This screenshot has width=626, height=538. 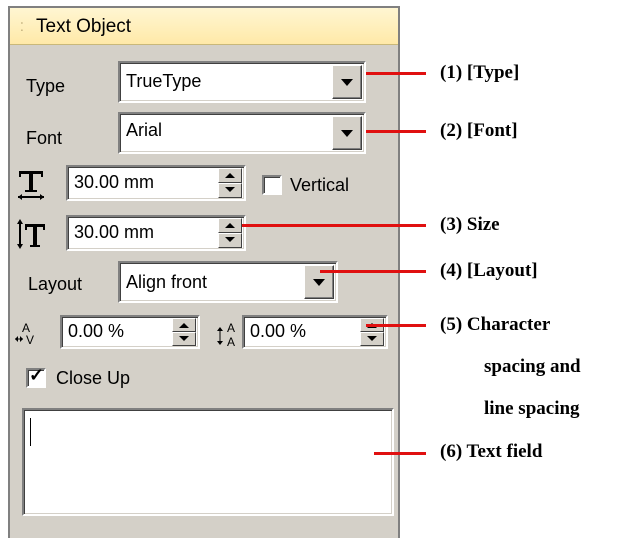 I want to click on text-width-icon, so click(x=31, y=185).